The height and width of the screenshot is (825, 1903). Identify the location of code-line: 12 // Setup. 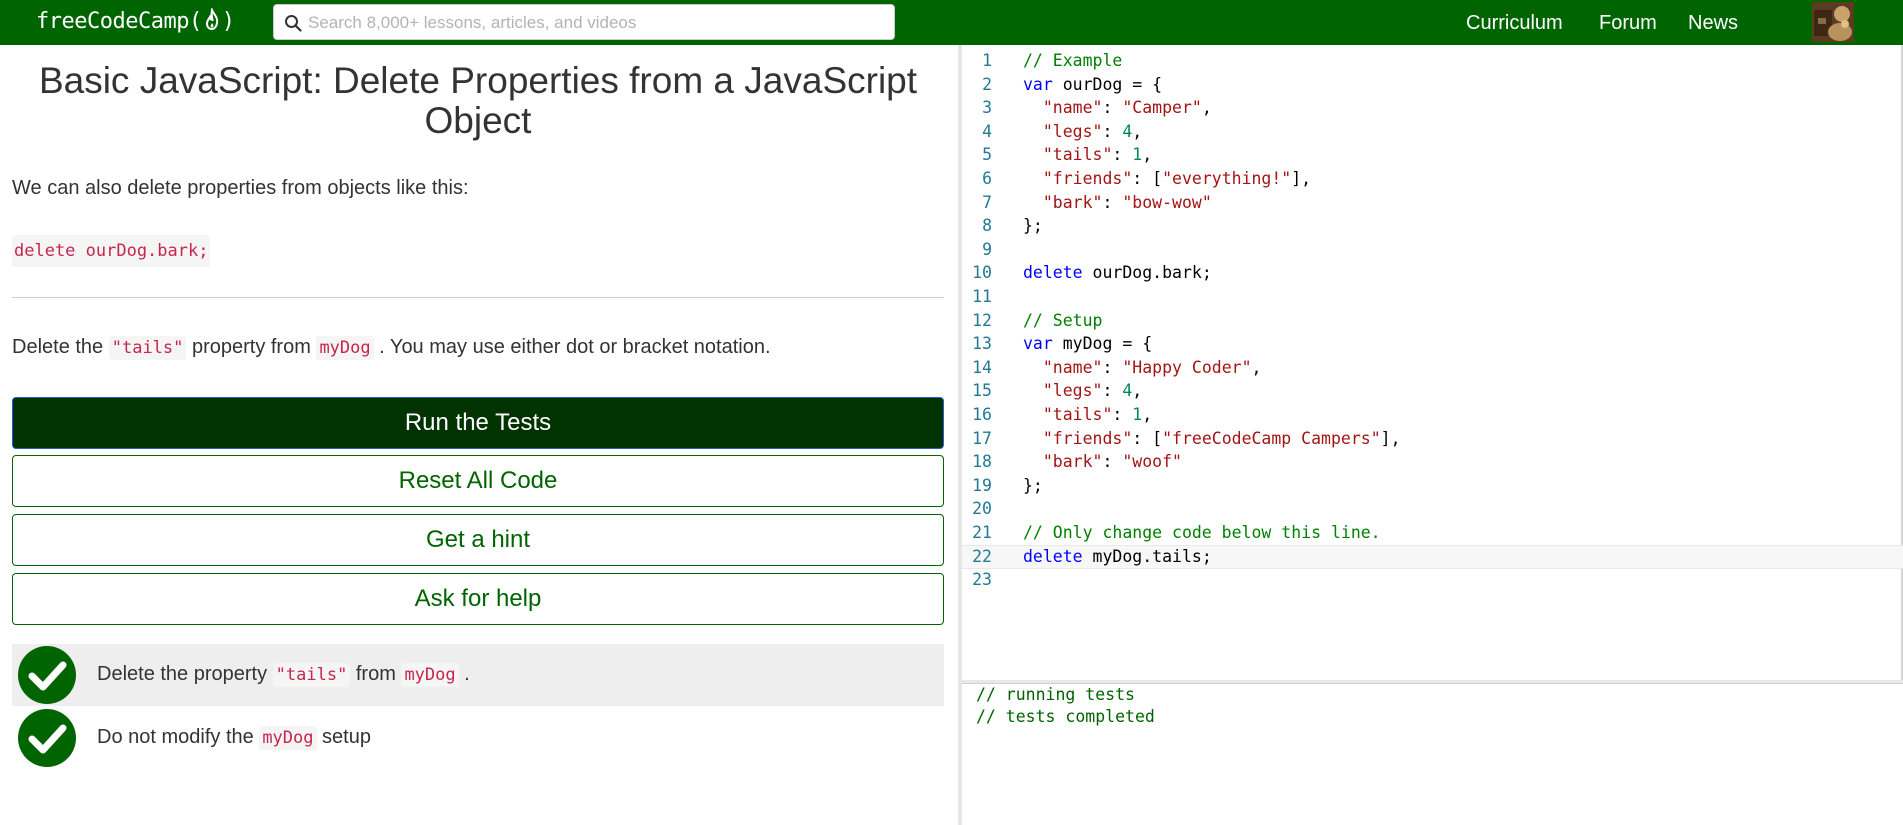
(1432, 321).